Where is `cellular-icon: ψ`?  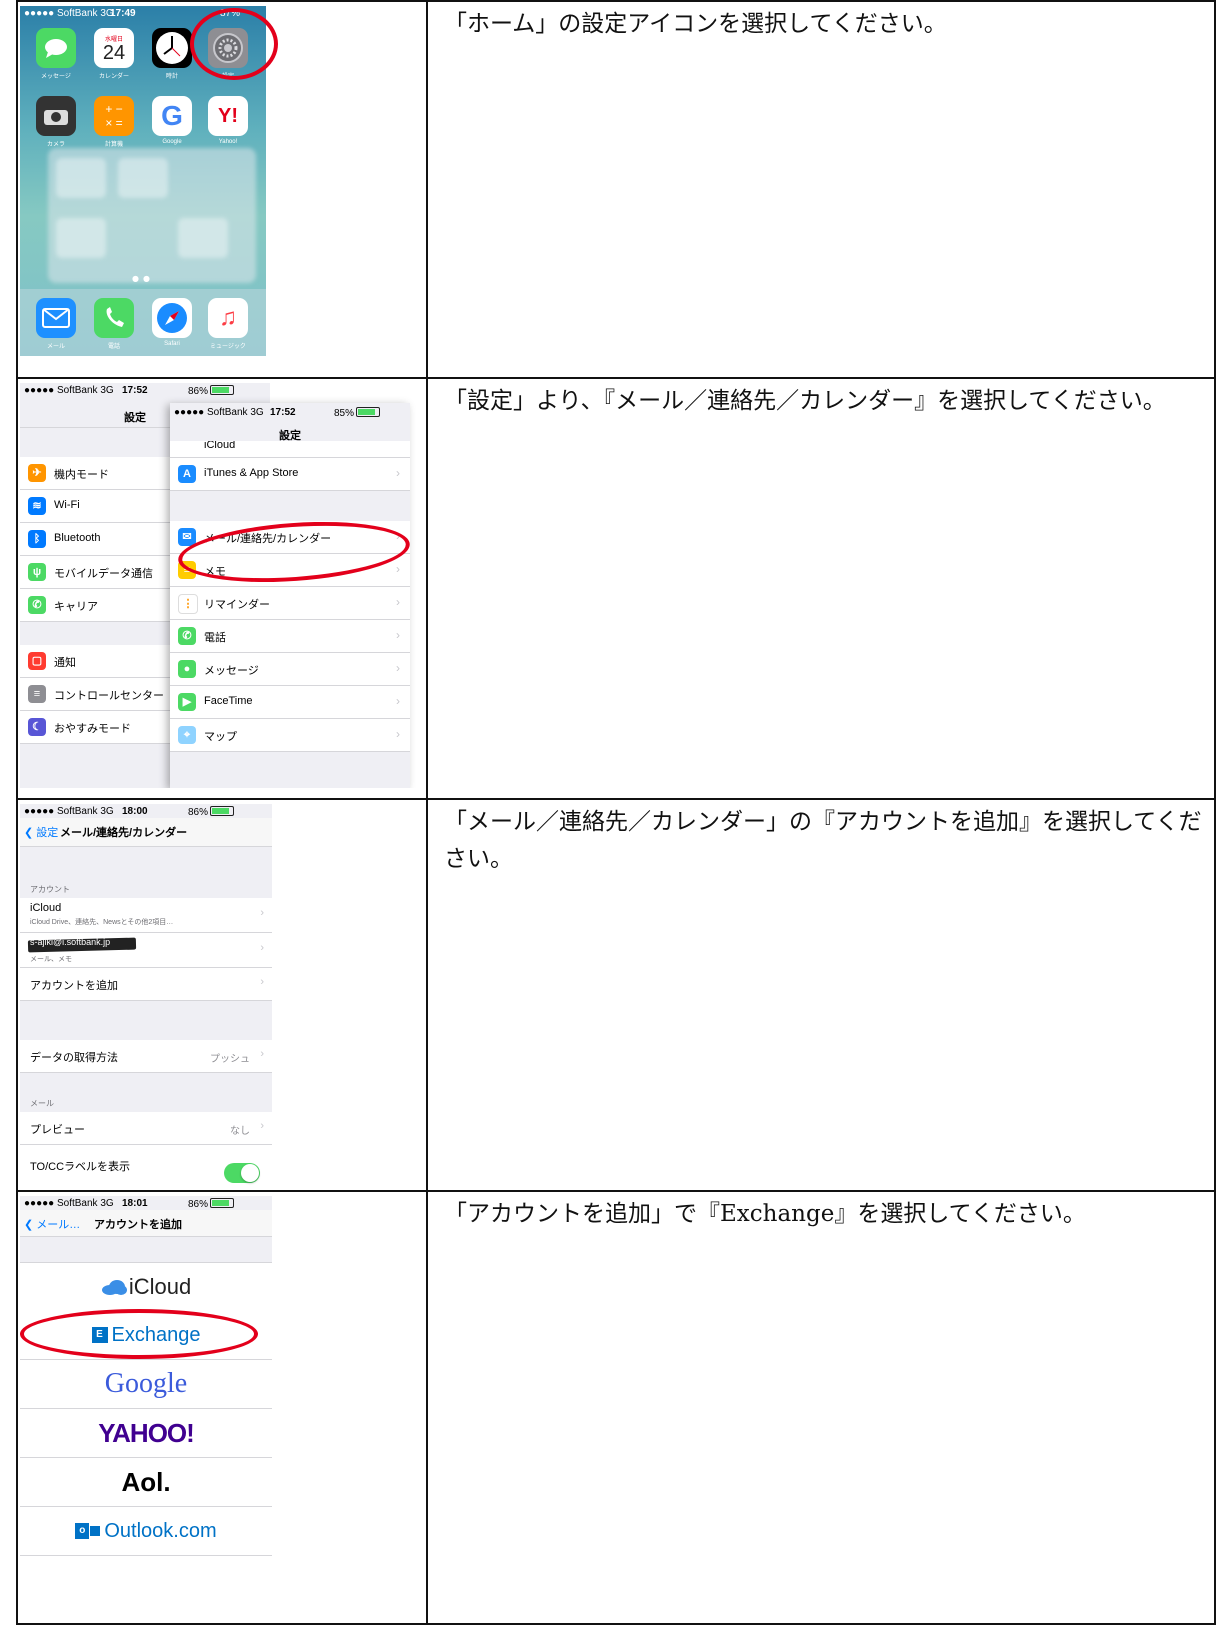
cellular-icon: ψ is located at coordinates (37, 572).